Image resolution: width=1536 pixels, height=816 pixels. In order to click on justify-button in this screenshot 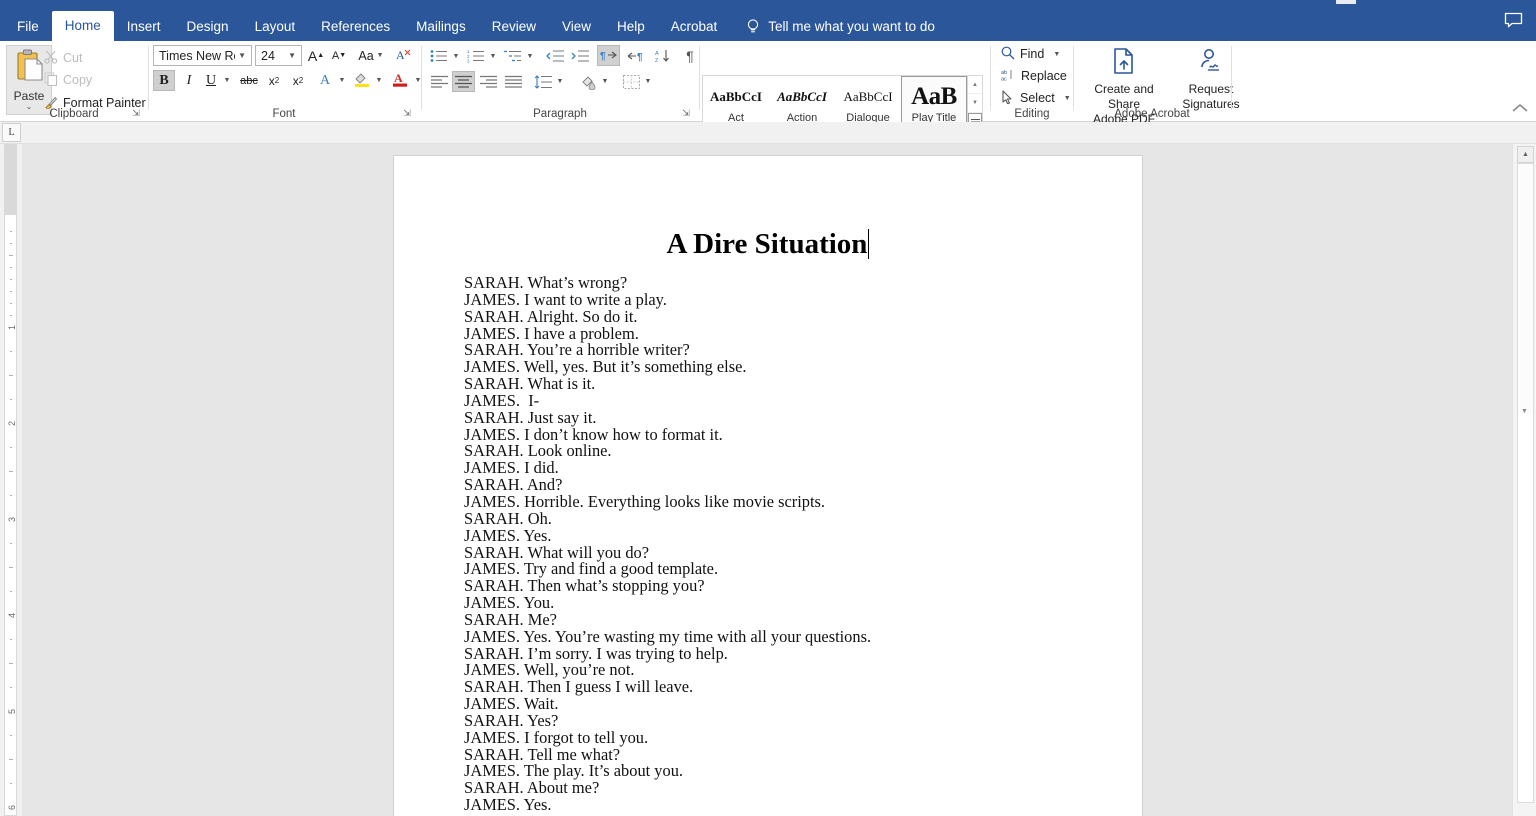, I will do `click(513, 81)`.